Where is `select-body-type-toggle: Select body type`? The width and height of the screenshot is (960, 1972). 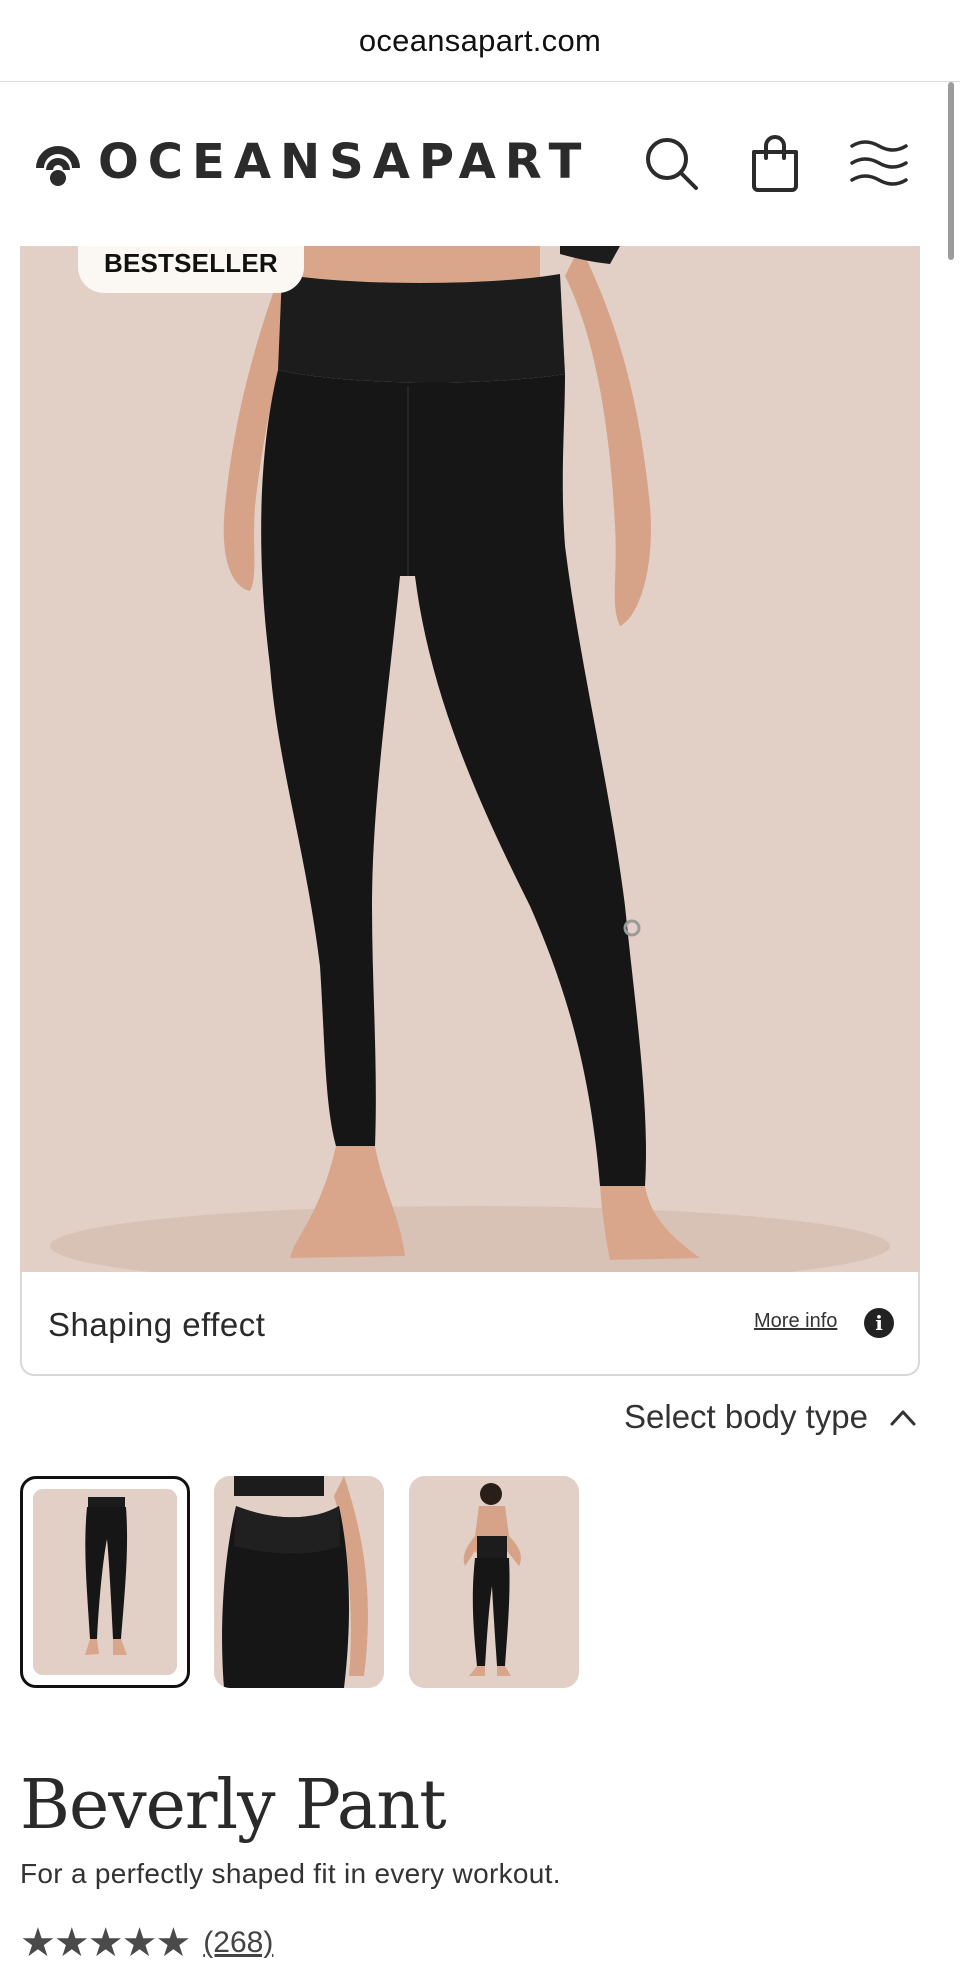
select-body-type-toggle: Select body type is located at coordinates (770, 1417).